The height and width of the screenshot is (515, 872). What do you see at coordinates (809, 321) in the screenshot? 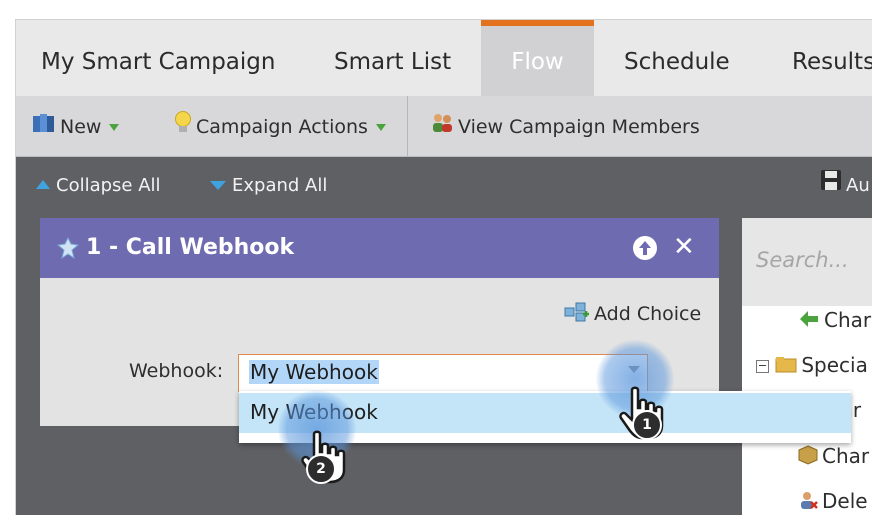
I see `change-icon` at bounding box center [809, 321].